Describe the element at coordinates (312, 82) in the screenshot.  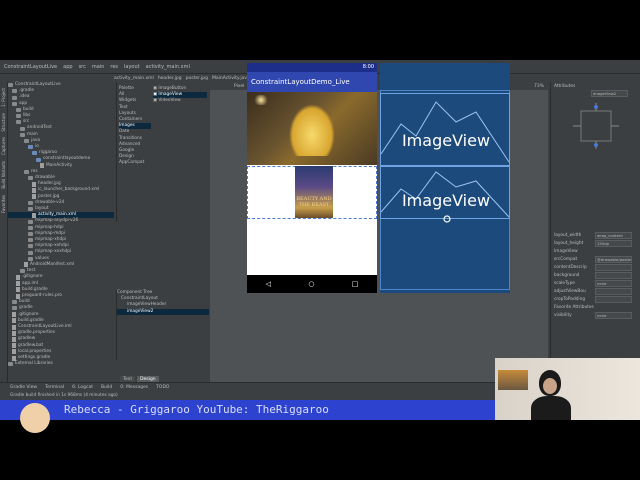
I see `app-bar-title: ConstraintLayoutDemo_Live` at that location.